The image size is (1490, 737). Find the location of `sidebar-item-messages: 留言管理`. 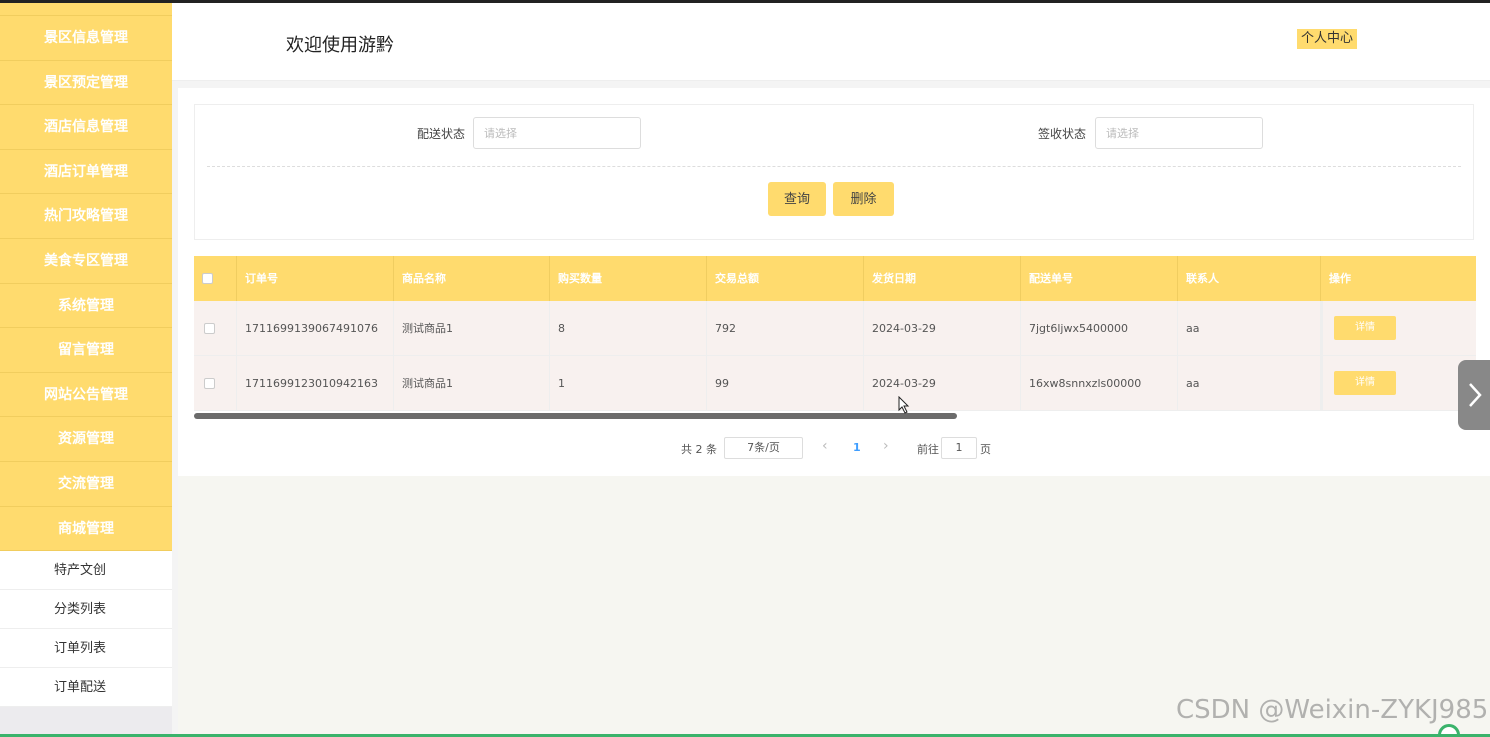

sidebar-item-messages: 留言管理 is located at coordinates (86, 350).